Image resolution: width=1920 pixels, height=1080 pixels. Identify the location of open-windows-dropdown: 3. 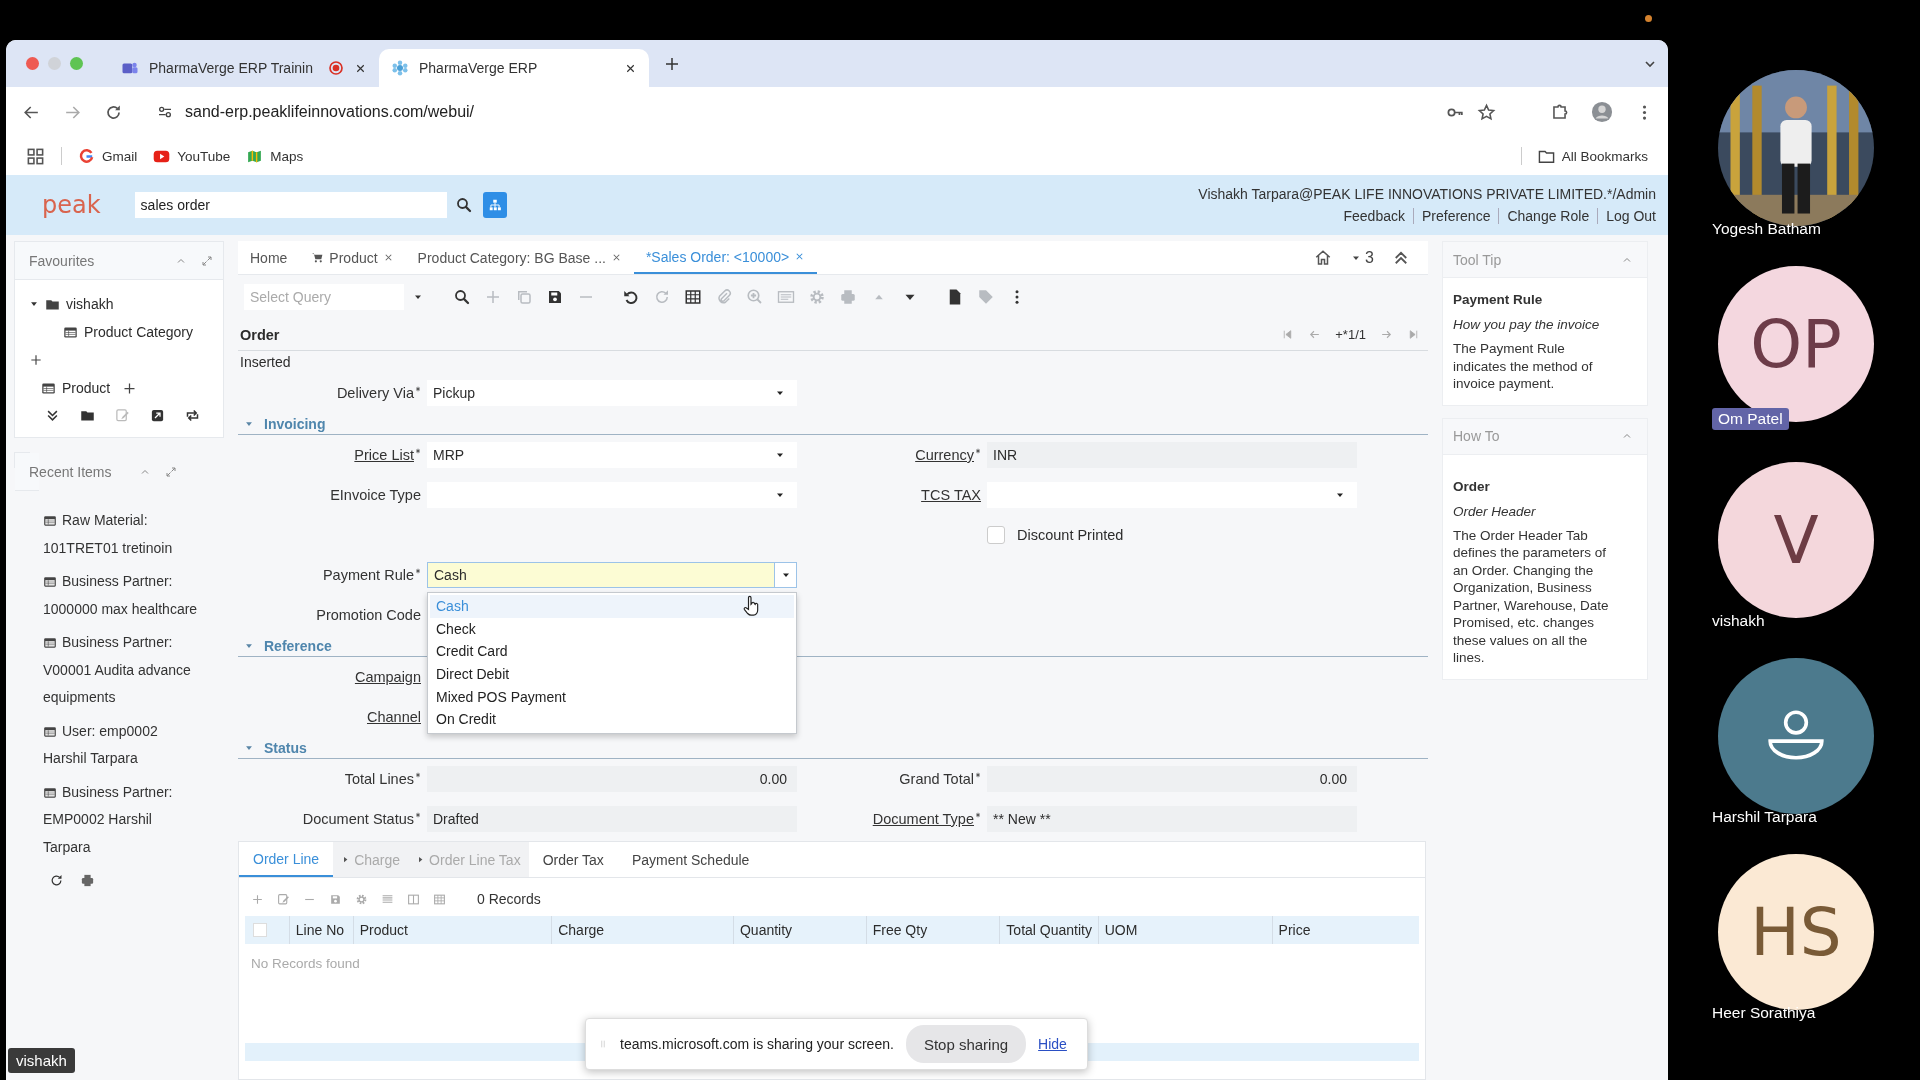
(1362, 257).